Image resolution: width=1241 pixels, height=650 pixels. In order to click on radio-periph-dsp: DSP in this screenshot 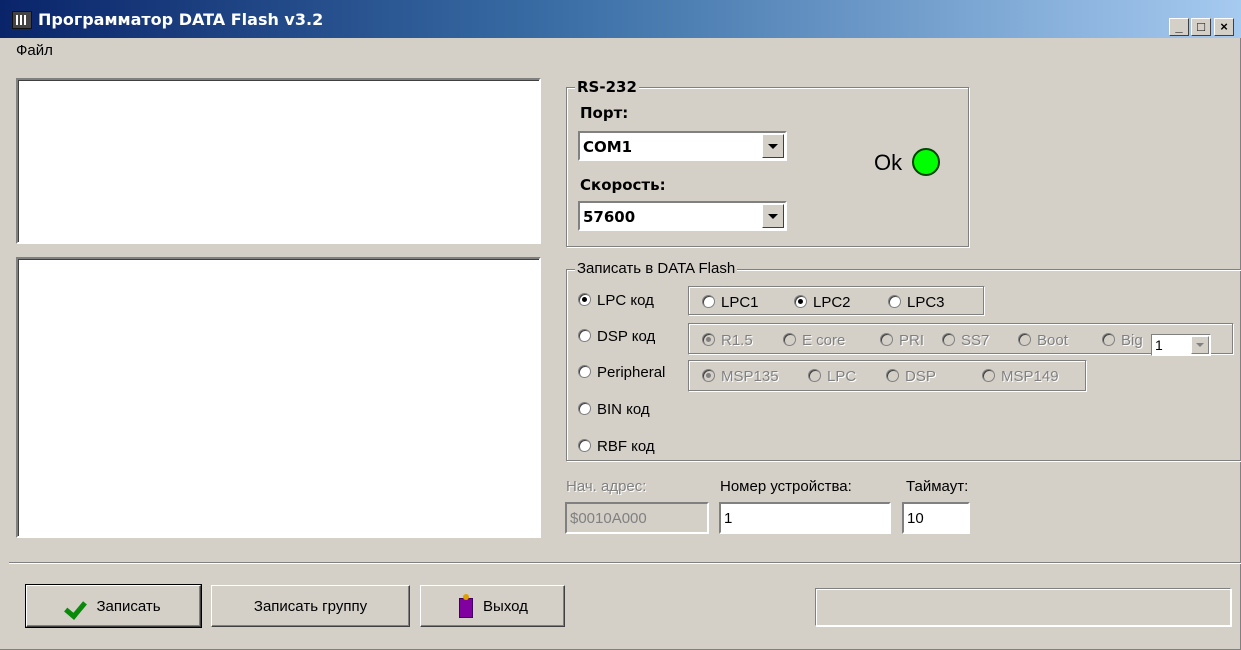, I will do `click(911, 376)`.